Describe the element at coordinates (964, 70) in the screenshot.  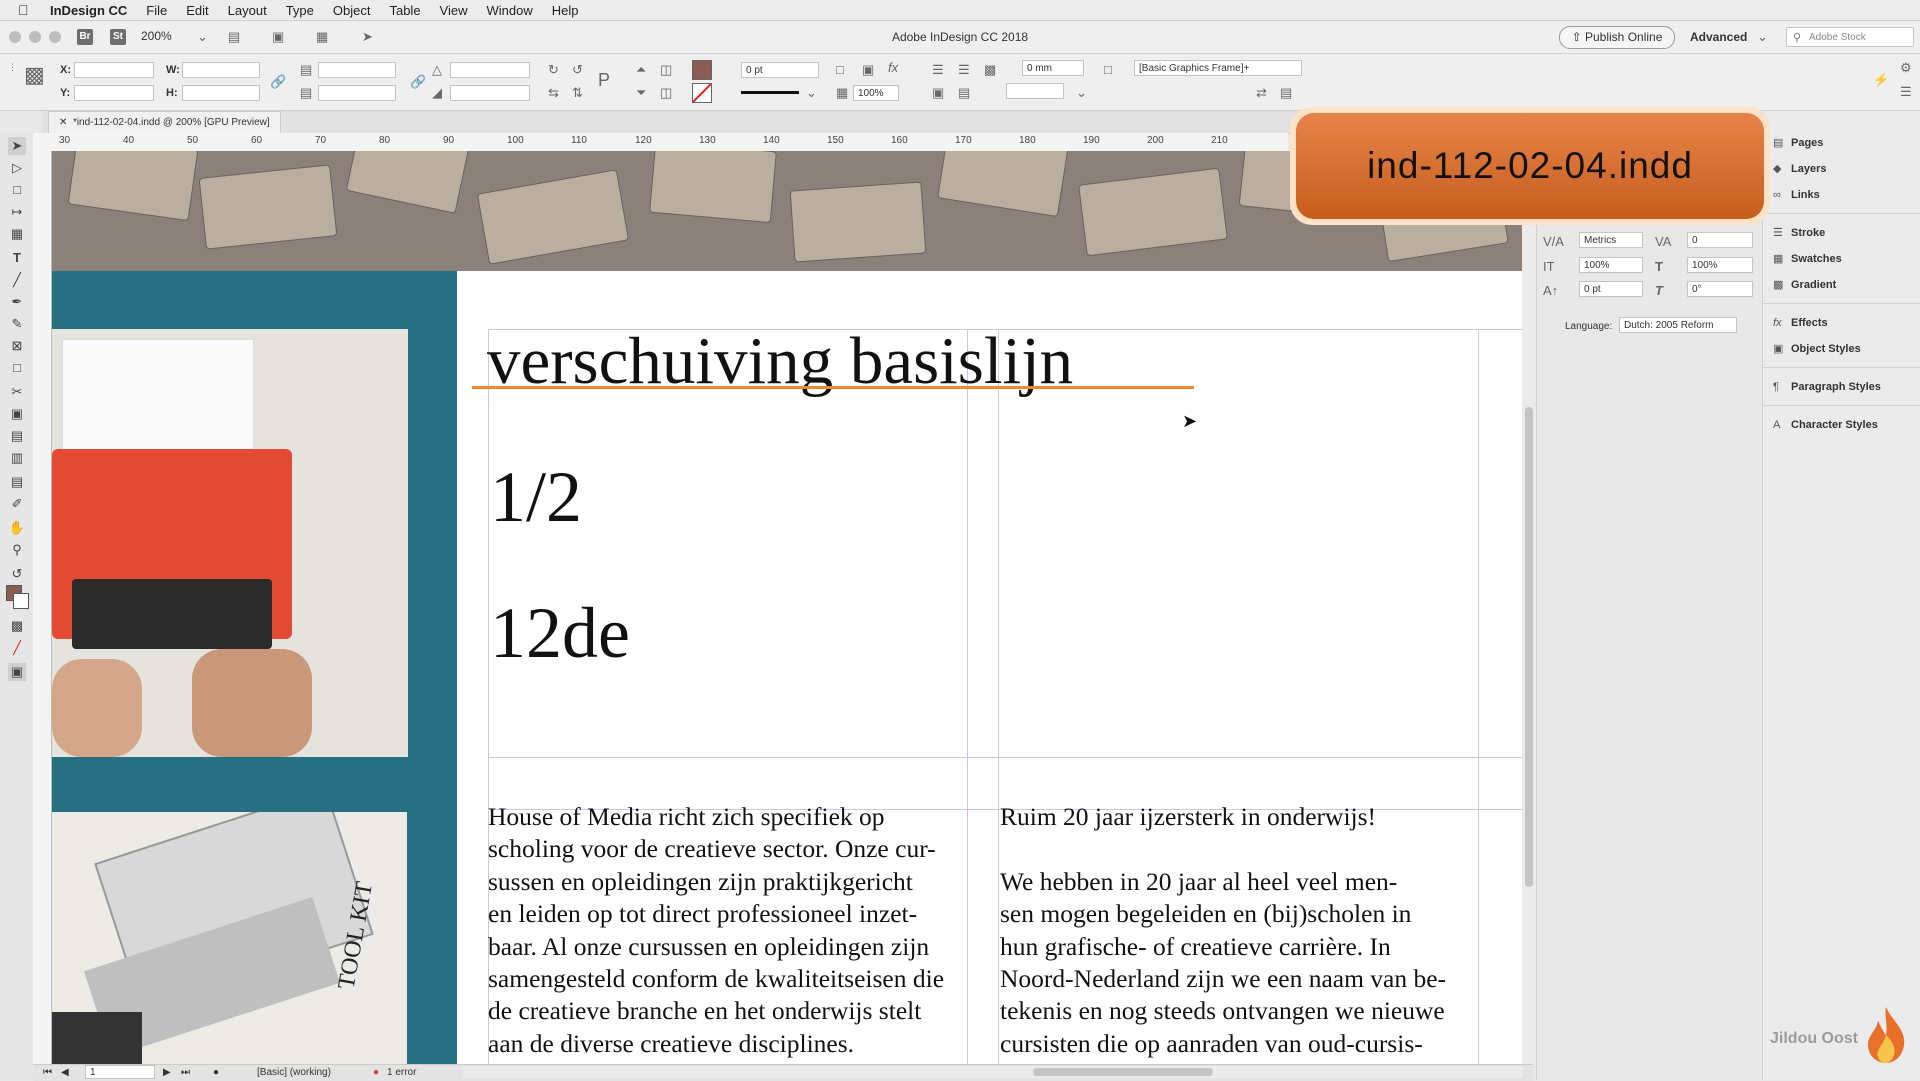
I see `align-center-icon: ☰` at that location.